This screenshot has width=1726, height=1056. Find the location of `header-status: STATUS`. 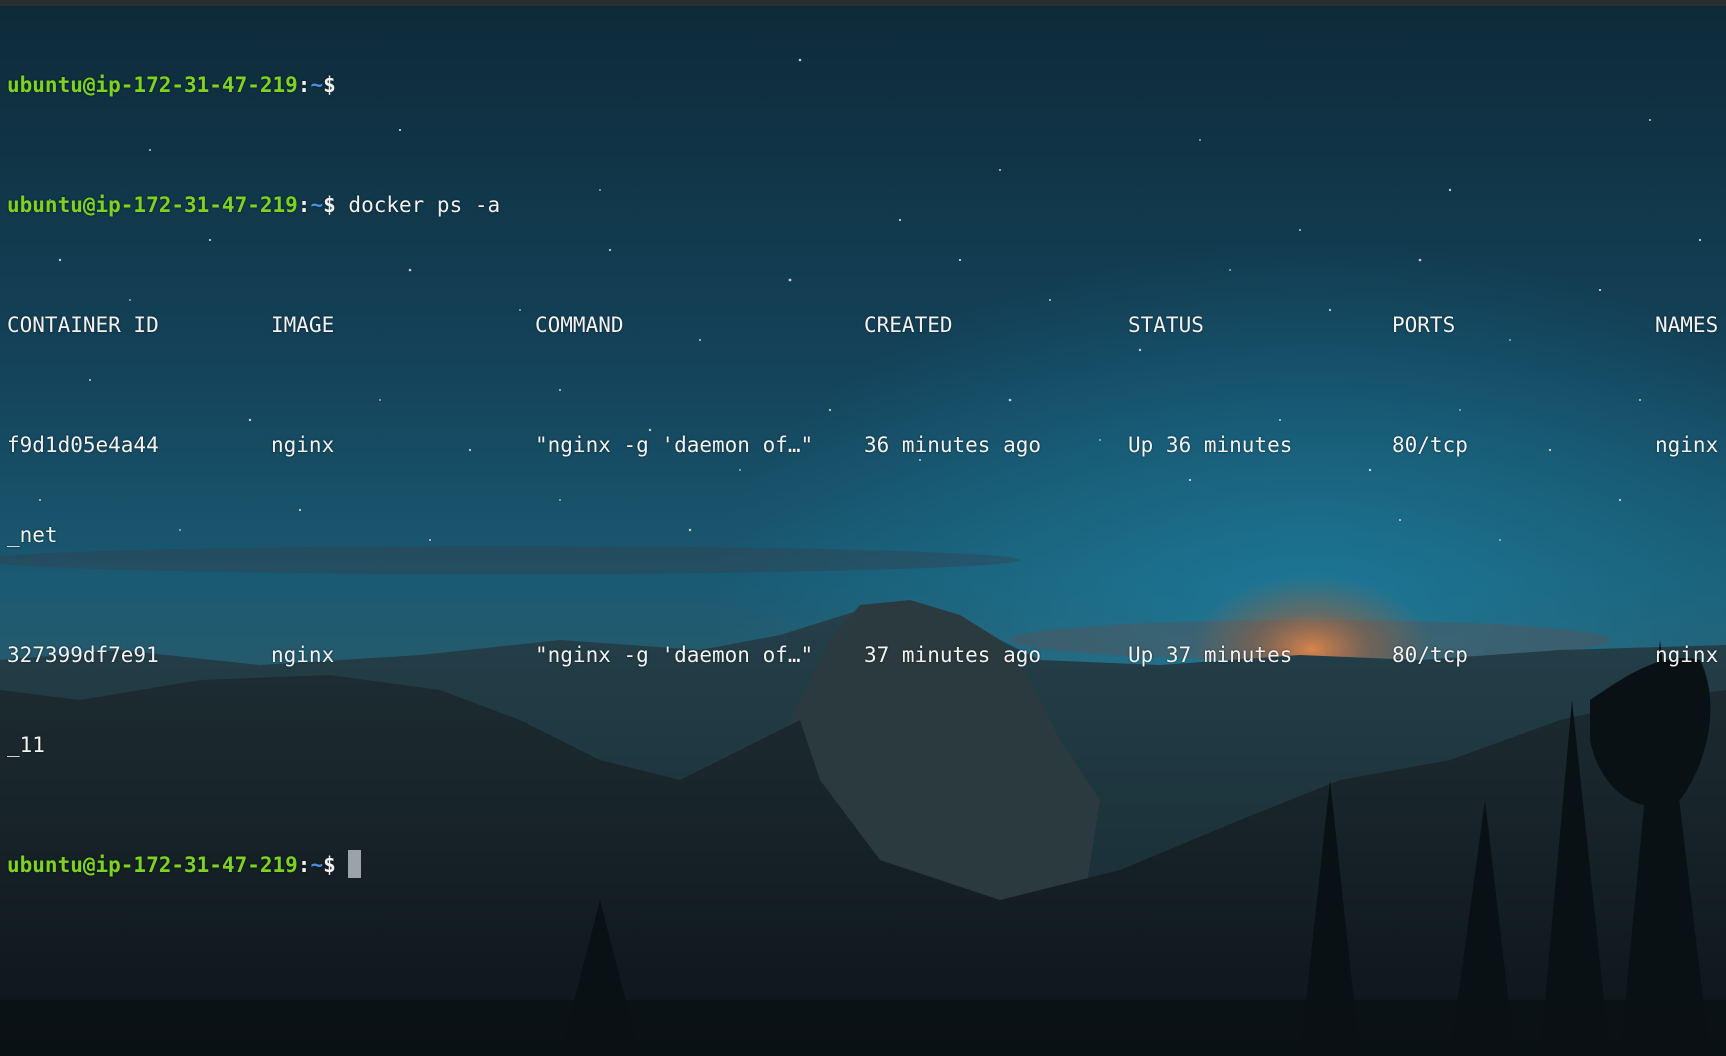

header-status: STATUS is located at coordinates (1166, 325).